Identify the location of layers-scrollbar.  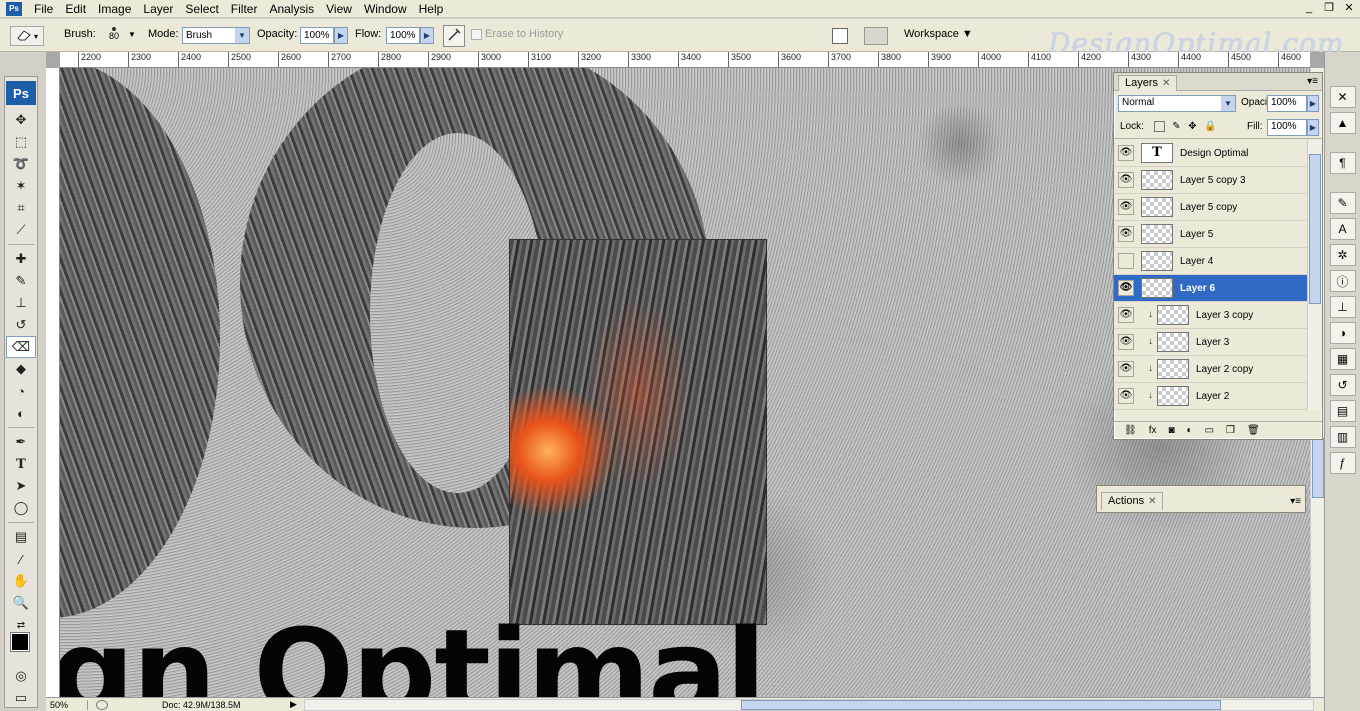
(1314, 275).